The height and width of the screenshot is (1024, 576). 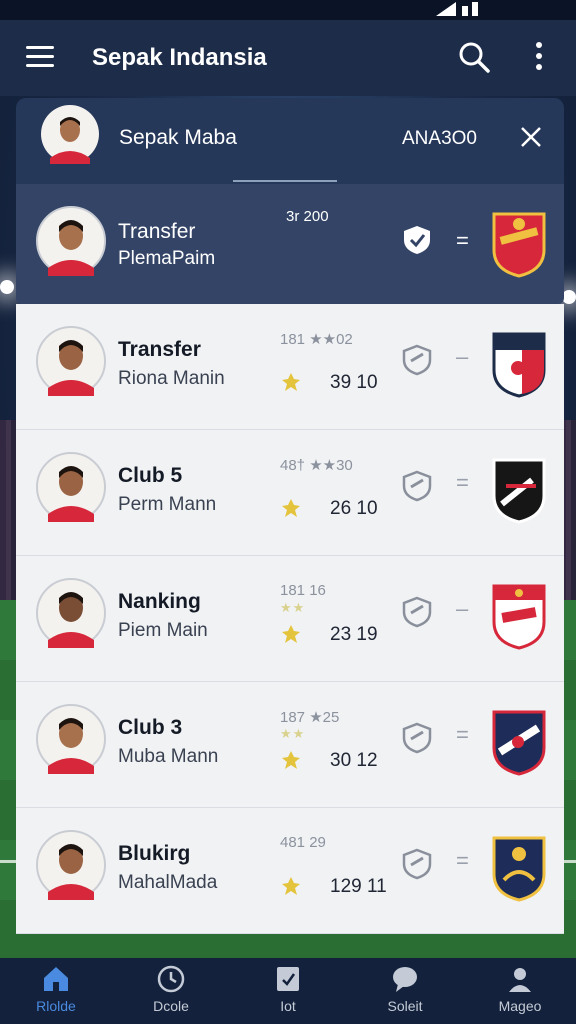 I want to click on chat-icon, so click(x=405, y=979).